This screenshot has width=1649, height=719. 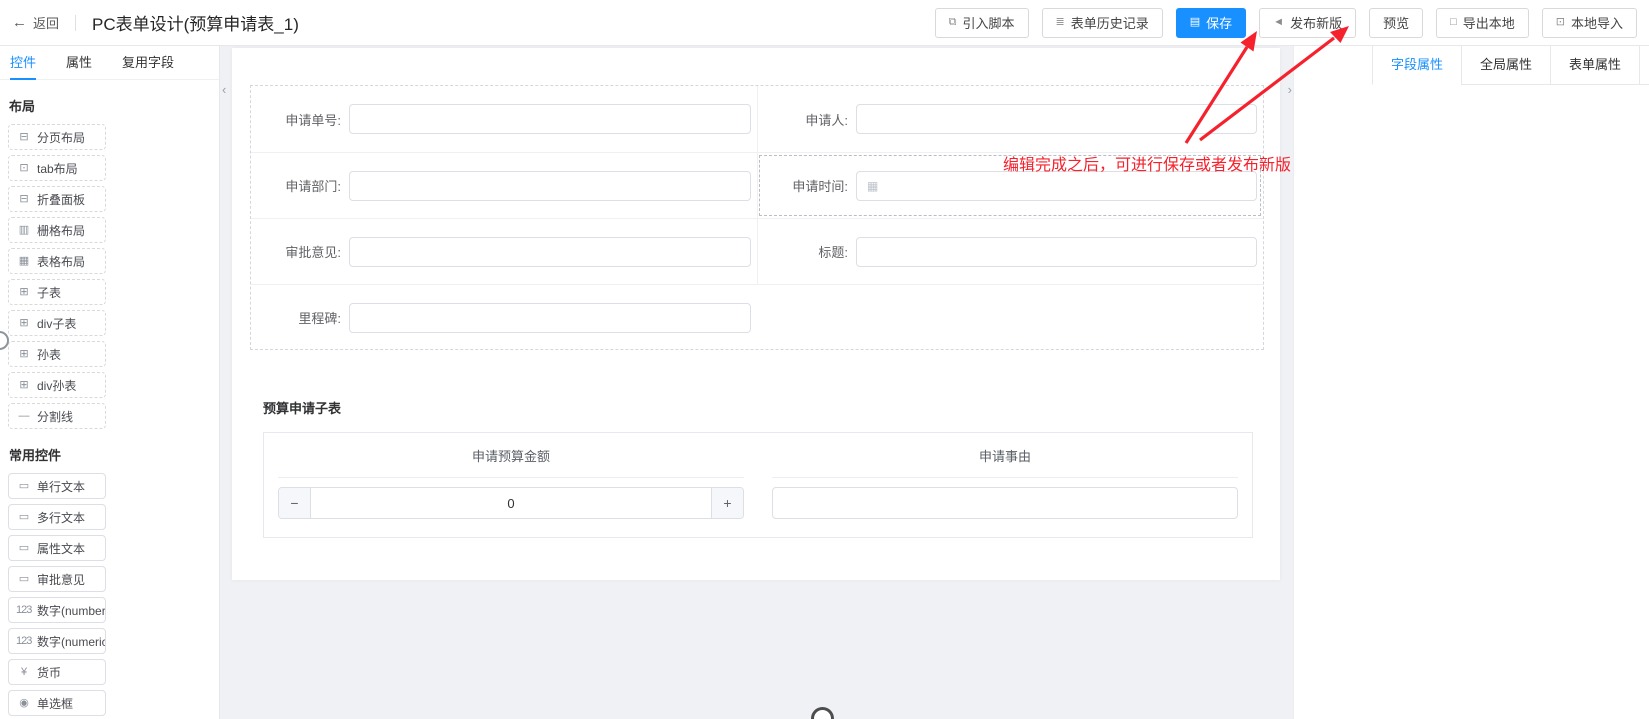 I want to click on back-label: 返回, so click(x=46, y=23).